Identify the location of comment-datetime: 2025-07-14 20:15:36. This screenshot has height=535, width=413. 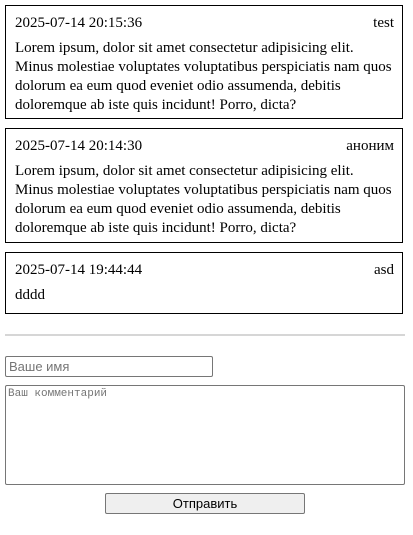
(79, 23).